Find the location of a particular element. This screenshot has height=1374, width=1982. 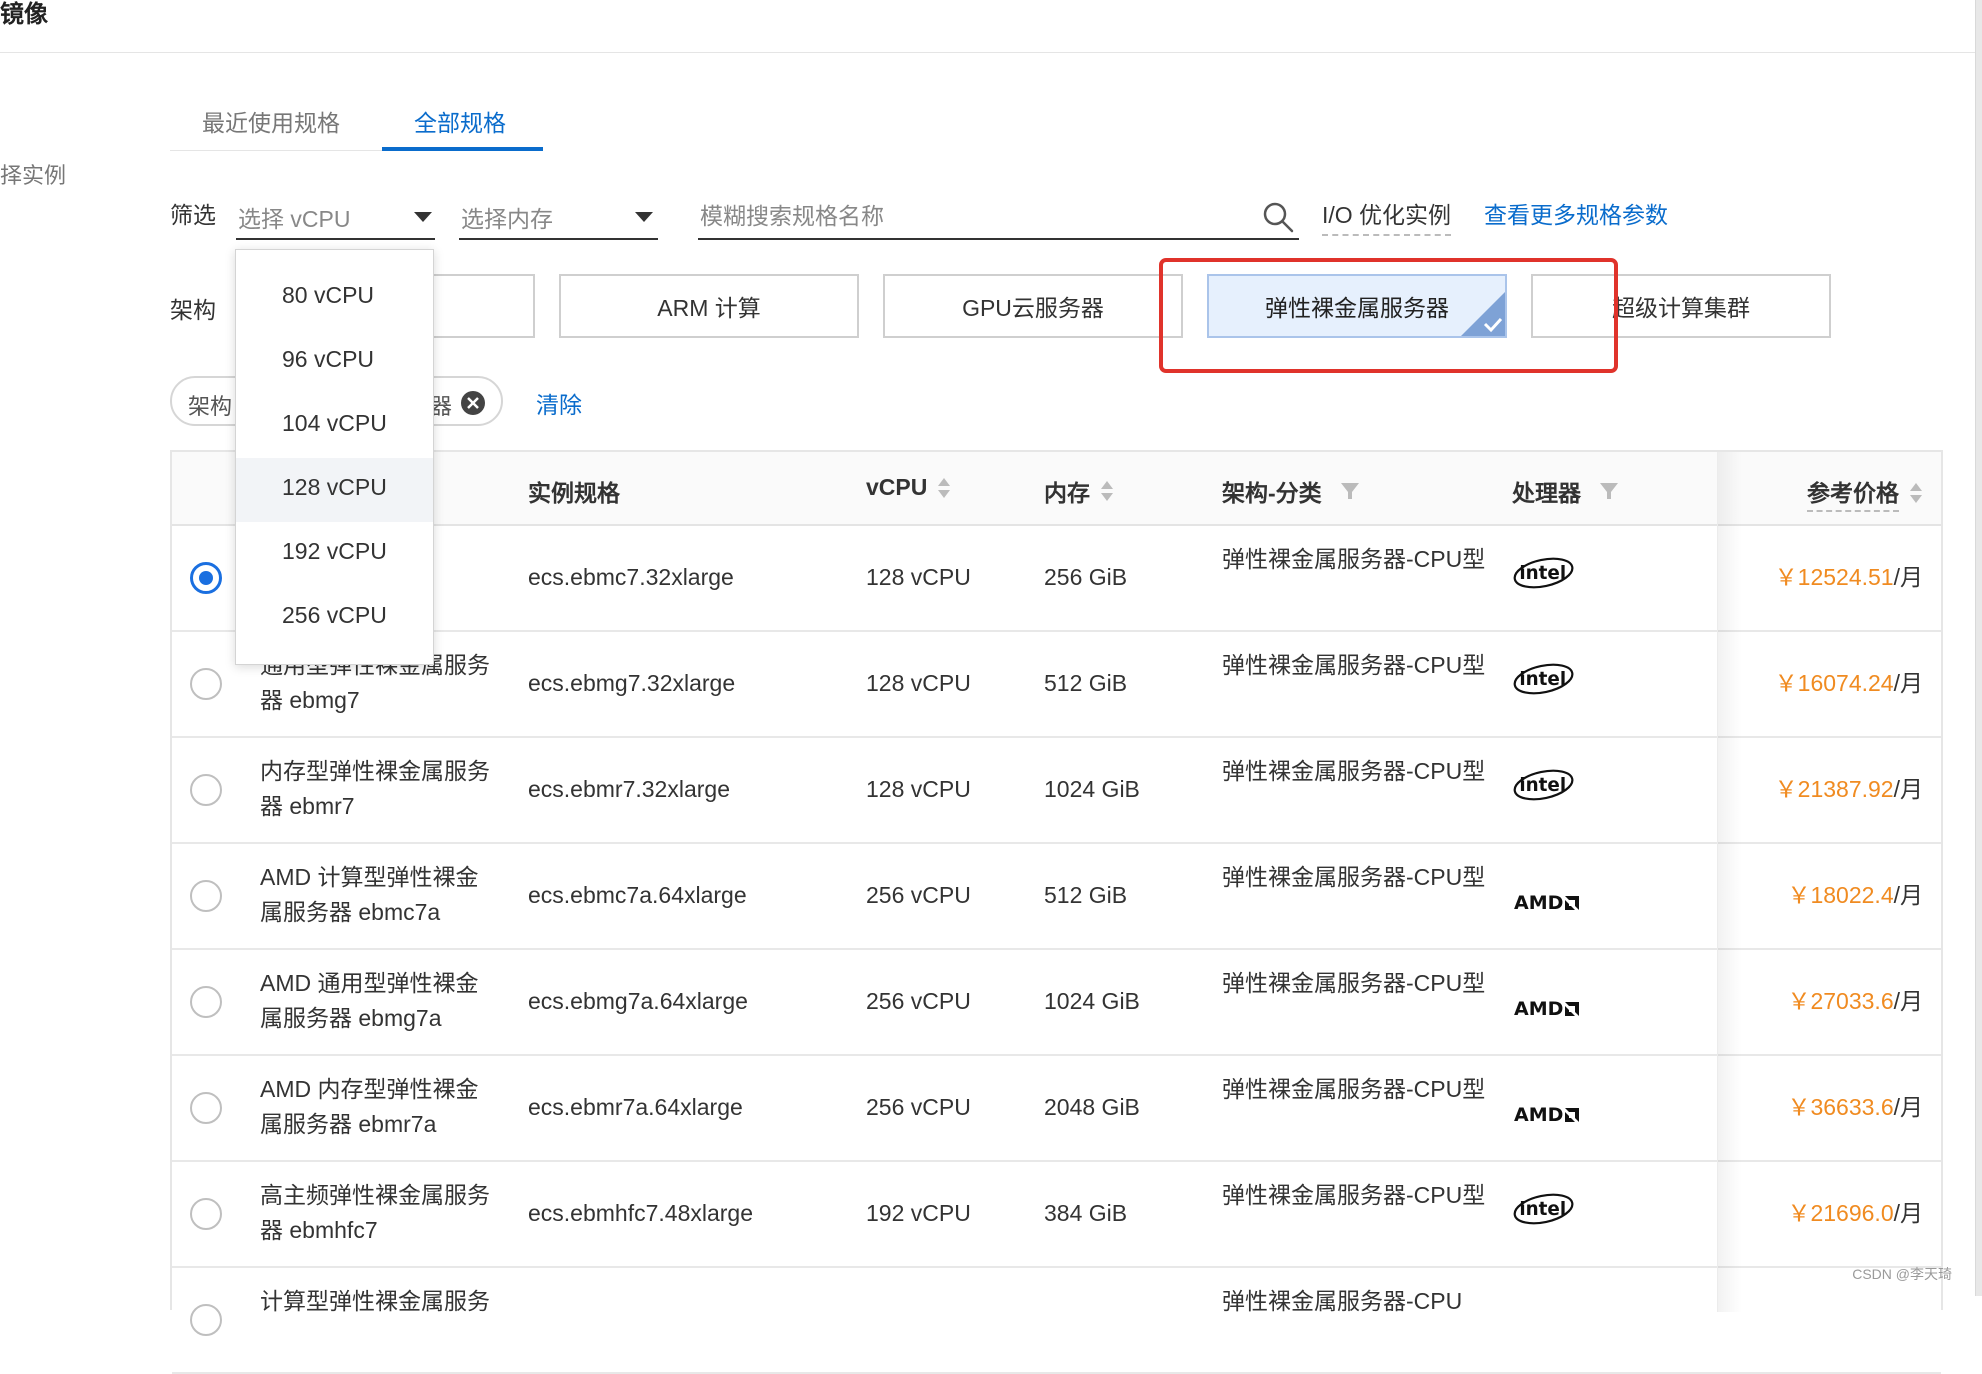

reference-price: ￥21696.0/月 is located at coordinates (1855, 1213).